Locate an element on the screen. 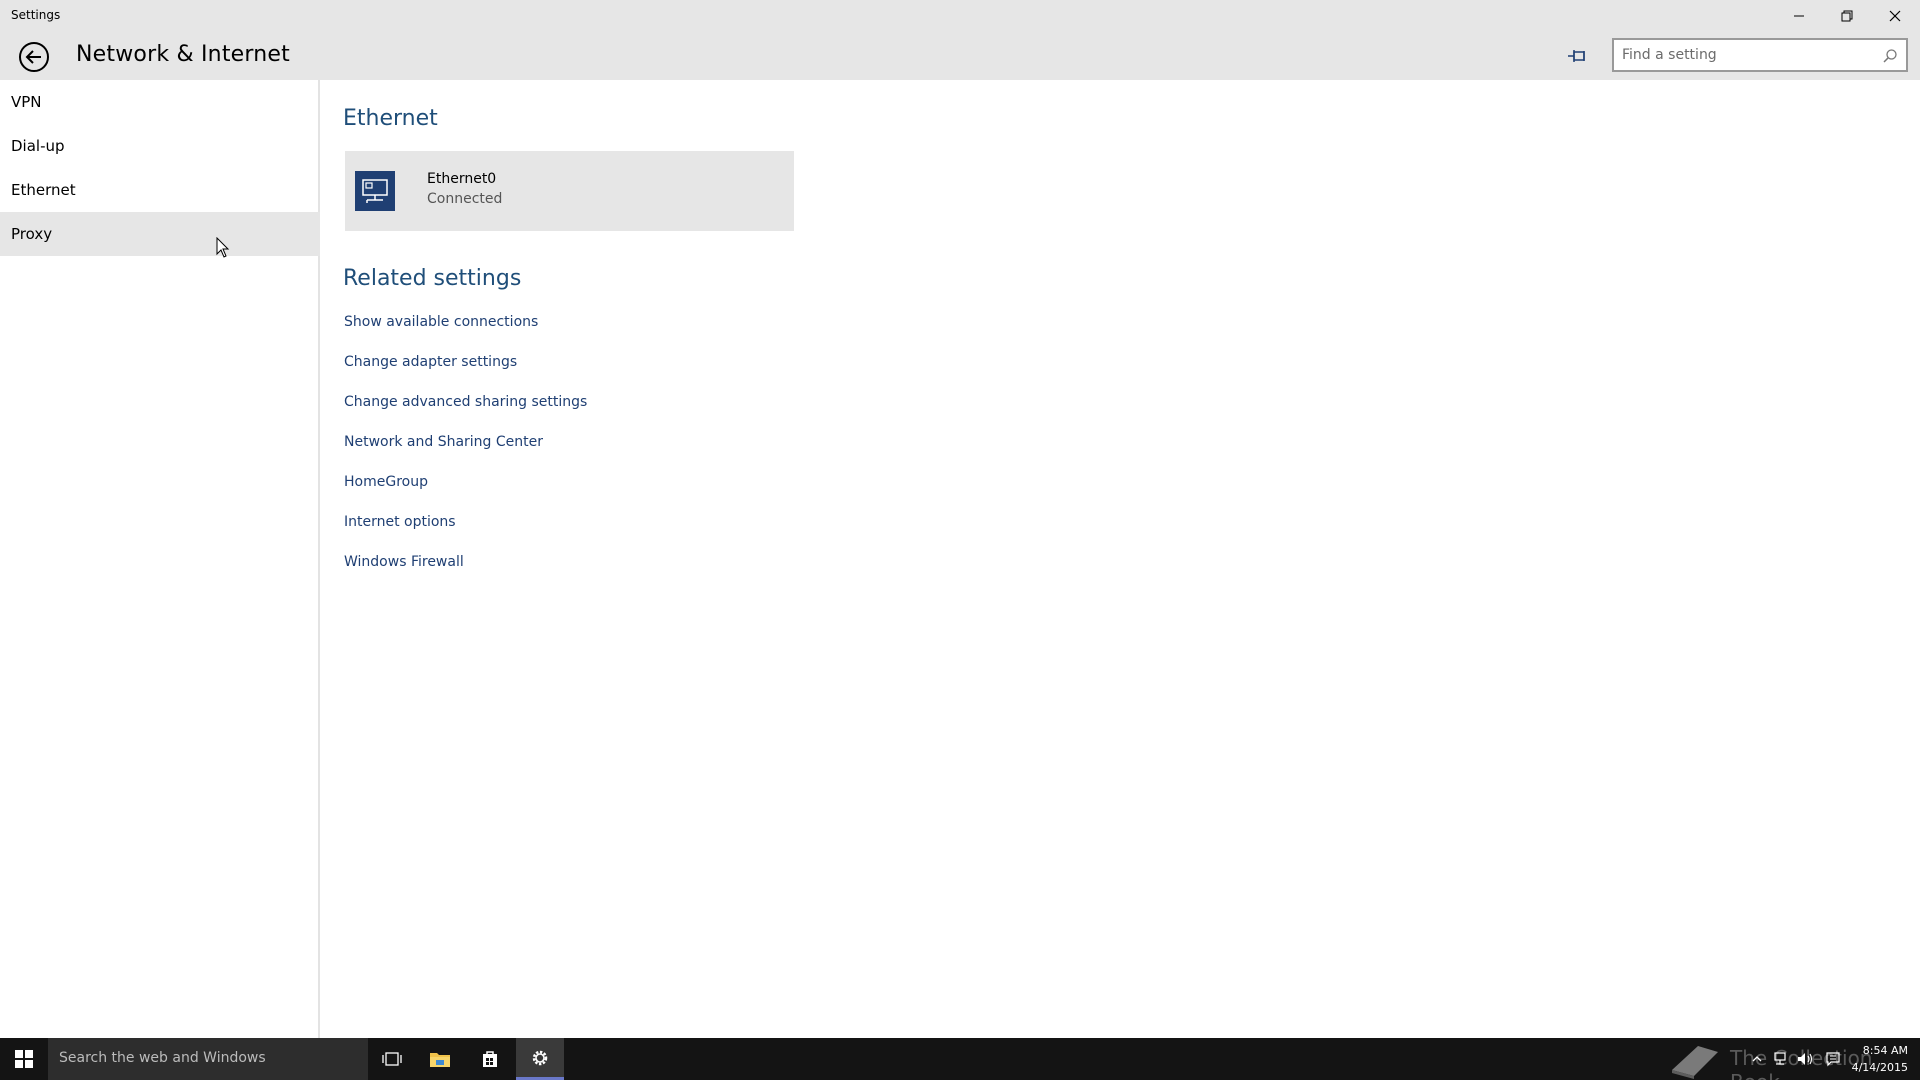  clock-time: 8:54 AM is located at coordinates (1885, 1050).